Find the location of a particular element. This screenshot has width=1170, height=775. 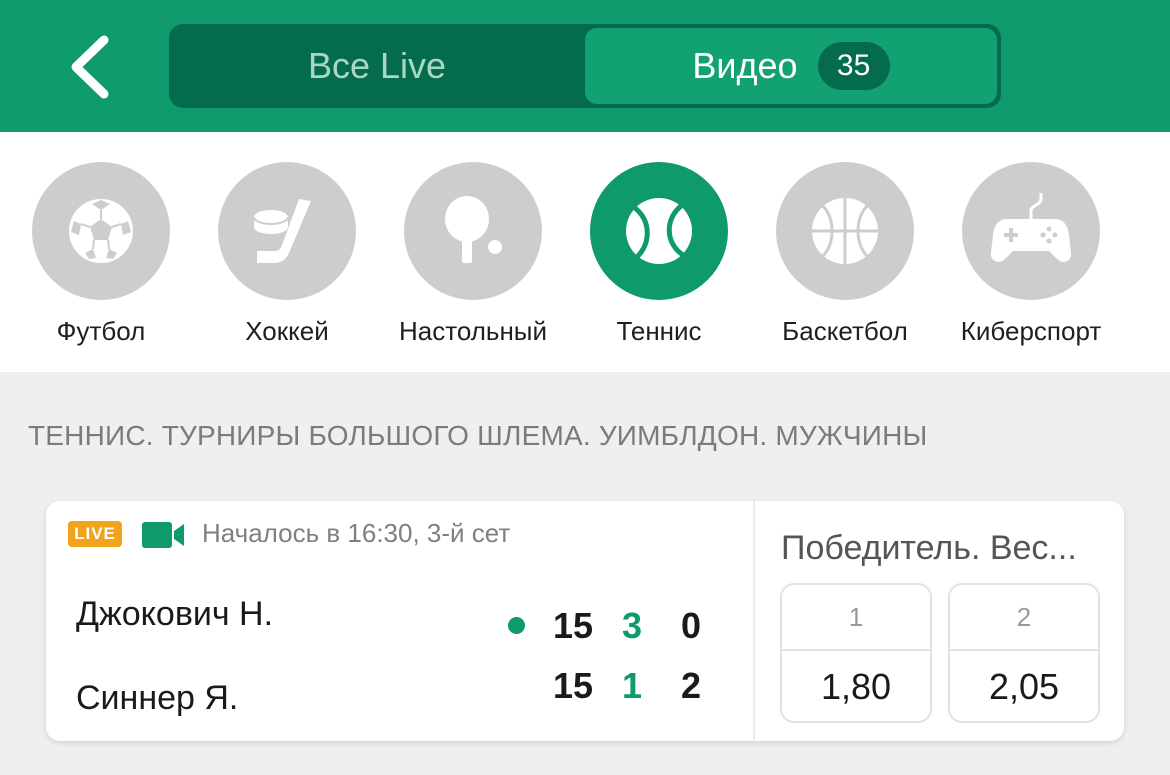

sport-item-basketball: Баскетбол is located at coordinates (845, 257).